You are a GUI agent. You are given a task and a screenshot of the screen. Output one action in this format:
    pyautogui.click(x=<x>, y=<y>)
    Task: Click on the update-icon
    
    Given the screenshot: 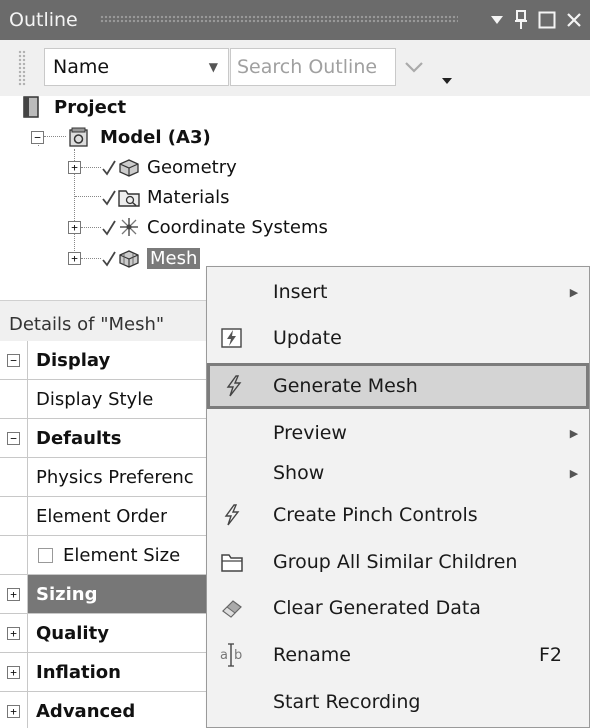 What is the action you would take?
    pyautogui.click(x=231, y=338)
    